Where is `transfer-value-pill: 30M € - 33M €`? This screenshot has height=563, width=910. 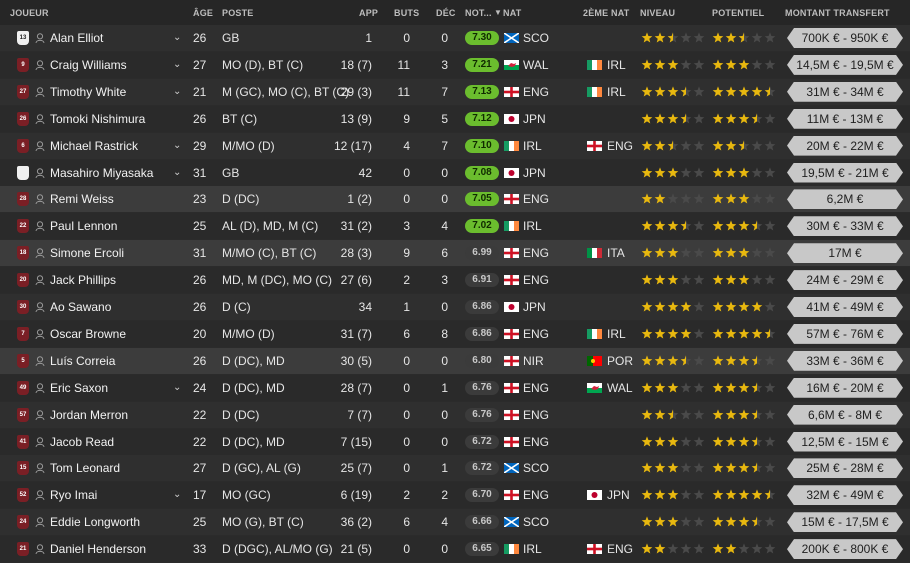
transfer-value-pill: 30M € - 33M € is located at coordinates (845, 226).